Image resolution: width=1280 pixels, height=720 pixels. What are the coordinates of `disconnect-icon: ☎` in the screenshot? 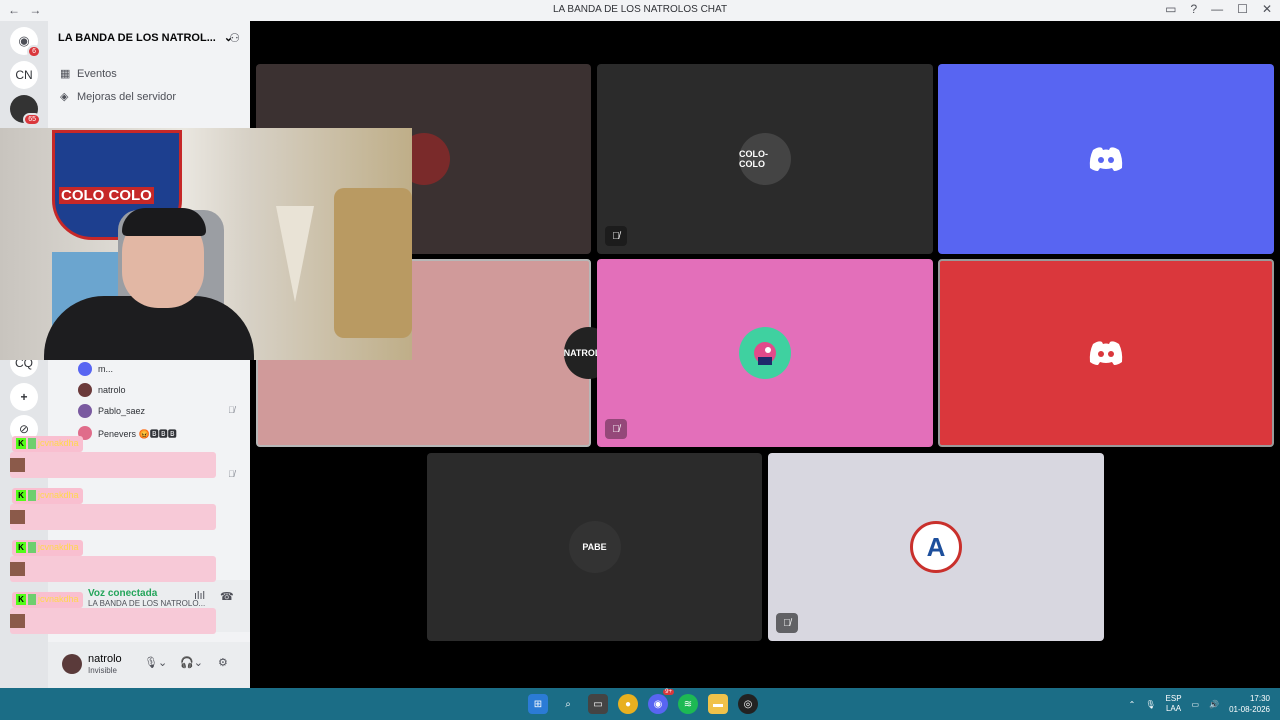 It's located at (227, 596).